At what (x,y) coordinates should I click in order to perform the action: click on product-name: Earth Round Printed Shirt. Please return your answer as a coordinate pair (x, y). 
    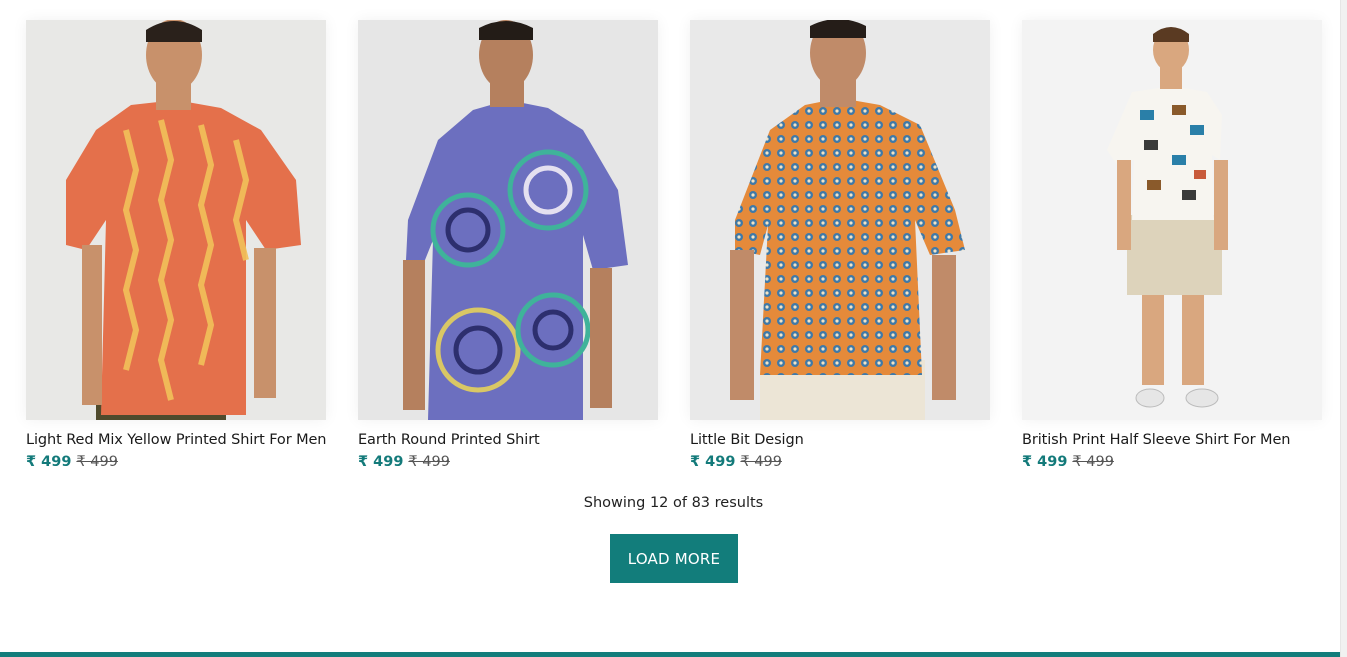
    Looking at the image, I should click on (508, 440).